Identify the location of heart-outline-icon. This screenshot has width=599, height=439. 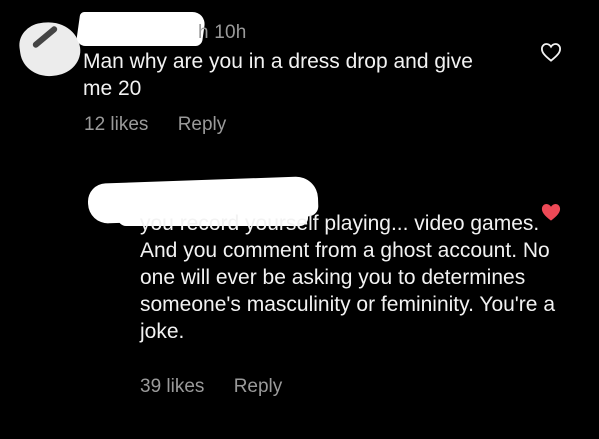
(551, 52).